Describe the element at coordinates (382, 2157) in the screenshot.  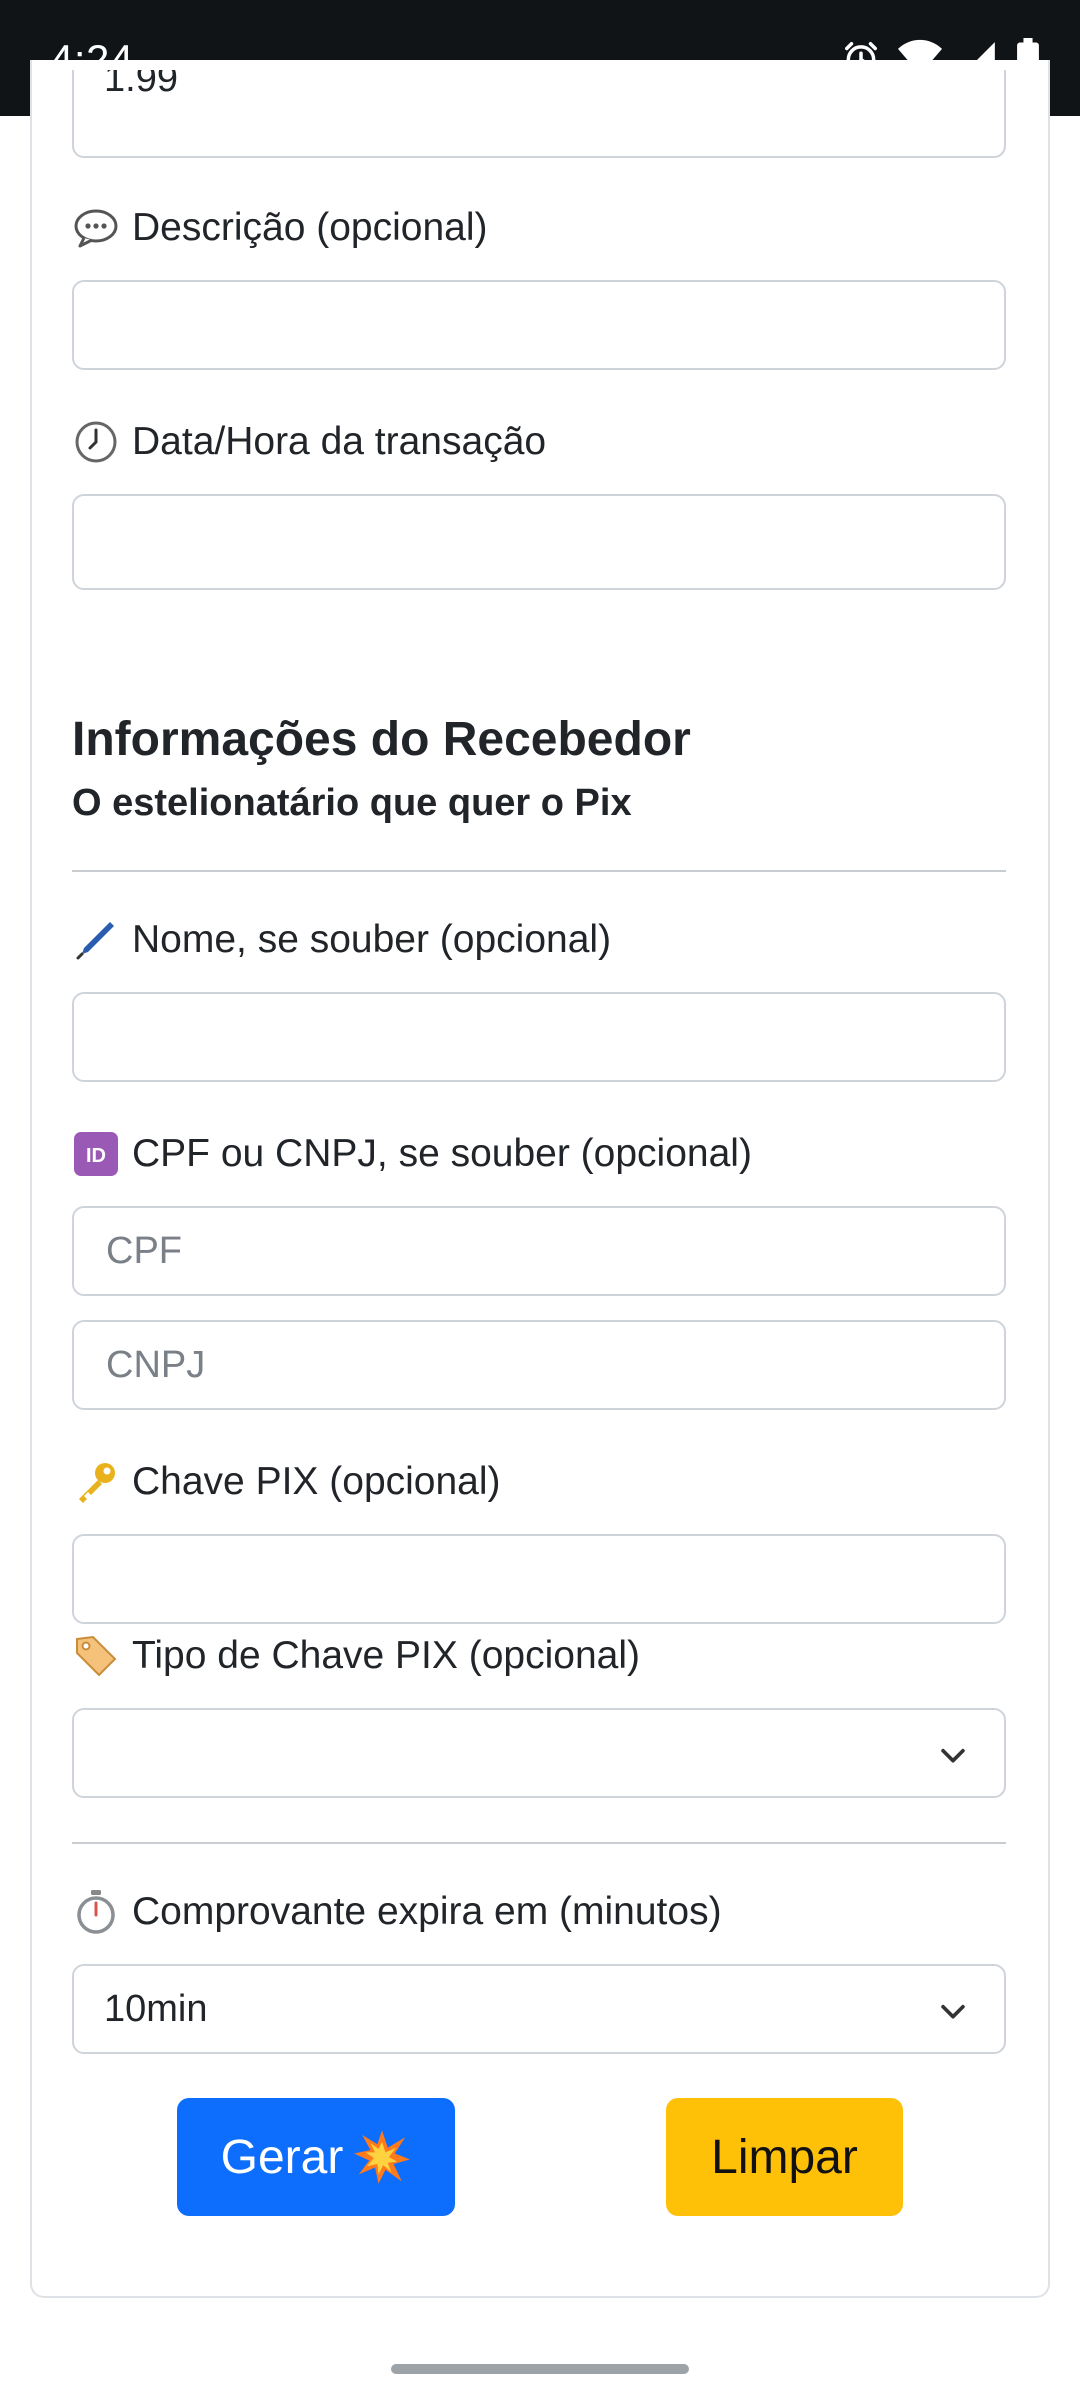
I see `collision-icon` at that location.